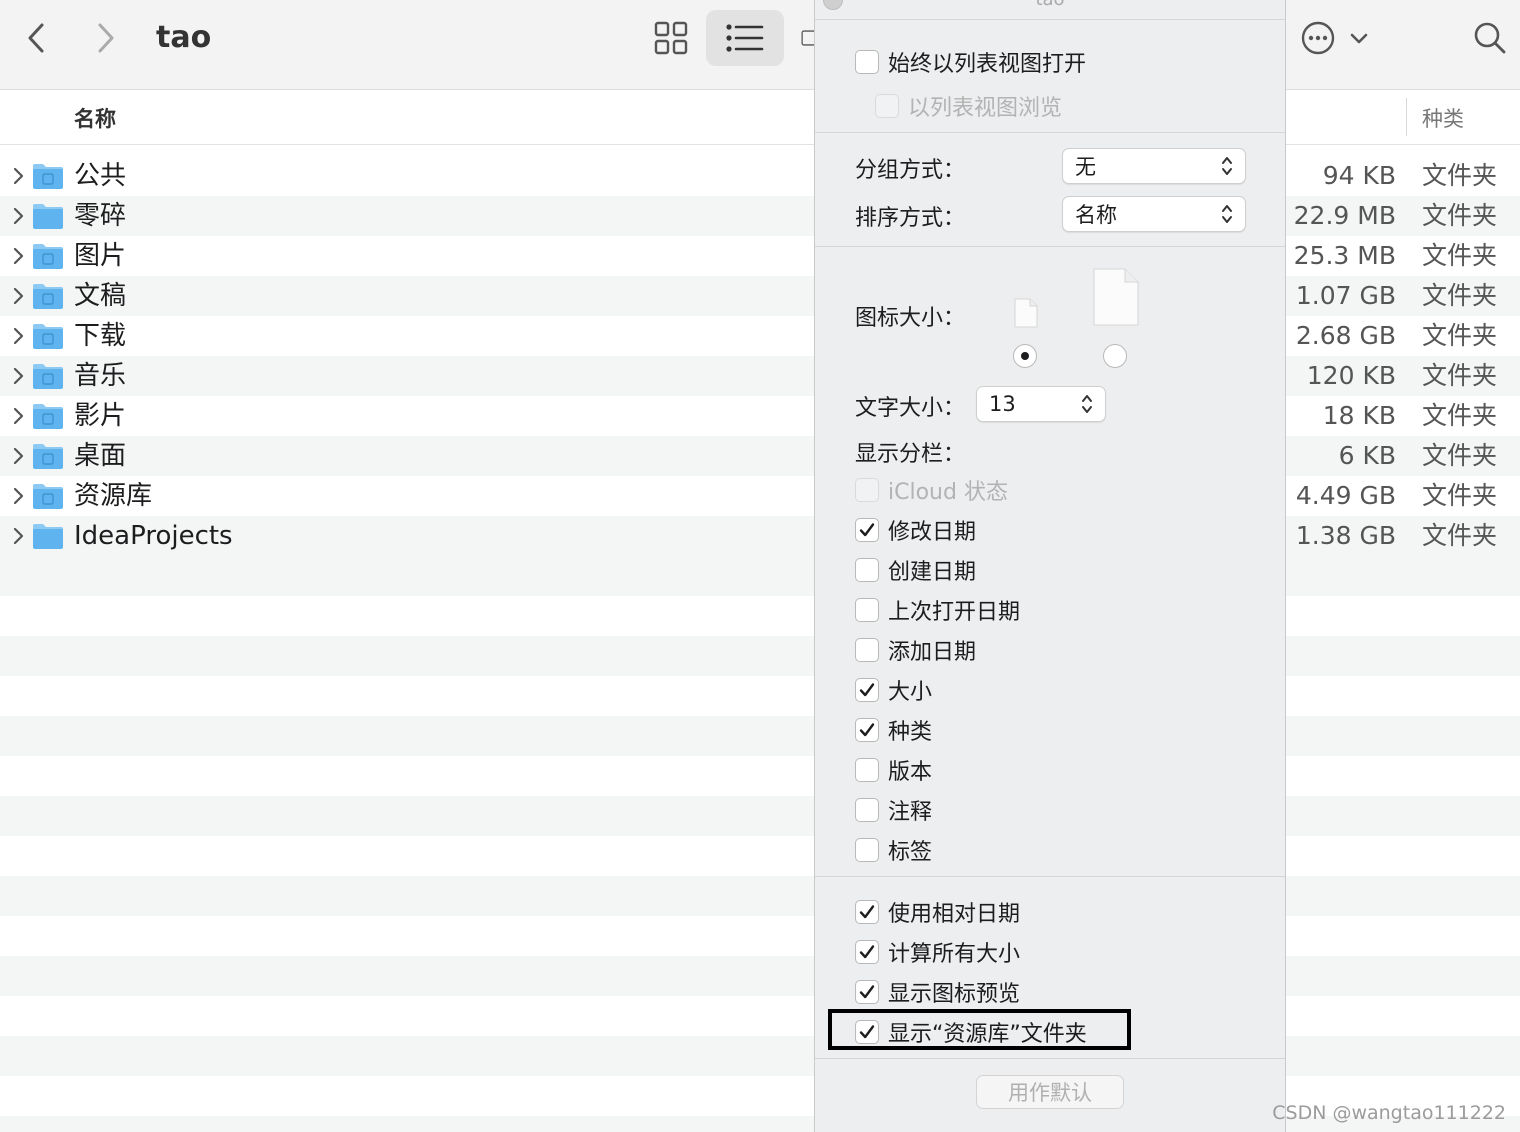 This screenshot has width=1520, height=1132. What do you see at coordinates (915, 650) in the screenshot?
I see `option-checkbox: 添加日期` at bounding box center [915, 650].